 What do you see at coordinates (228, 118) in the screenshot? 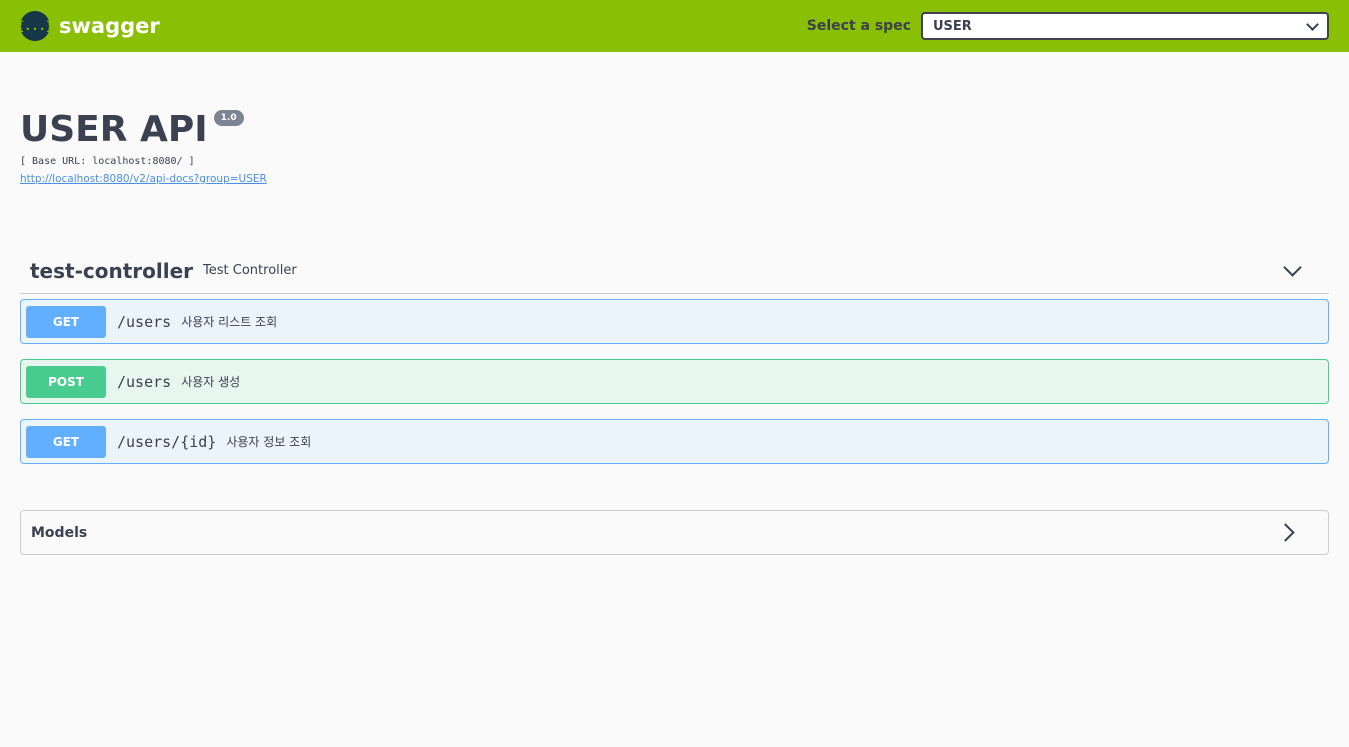
I see `version-badge: 1.0` at bounding box center [228, 118].